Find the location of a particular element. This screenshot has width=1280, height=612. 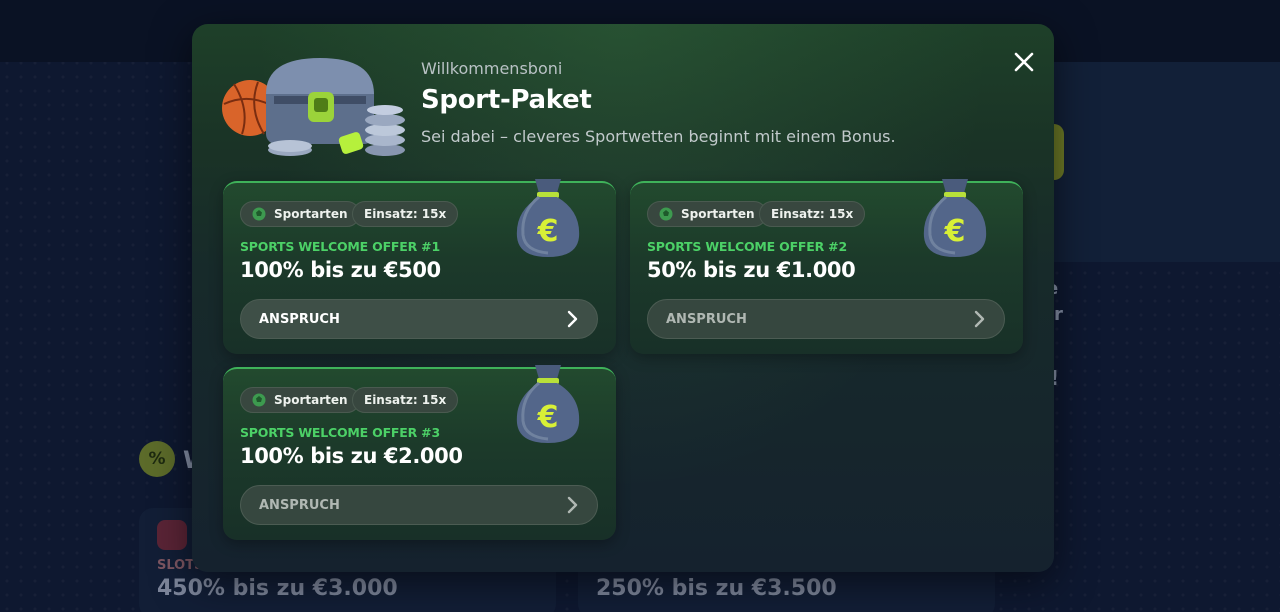

modal-title: Sport-Paket is located at coordinates (506, 100).